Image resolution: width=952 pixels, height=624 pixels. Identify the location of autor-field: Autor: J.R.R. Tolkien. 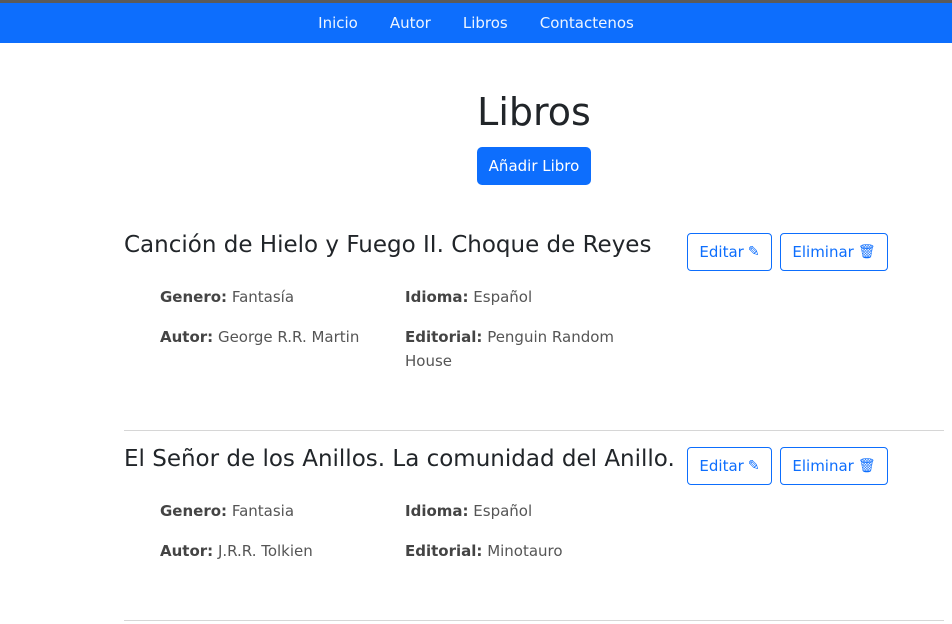
(236, 551).